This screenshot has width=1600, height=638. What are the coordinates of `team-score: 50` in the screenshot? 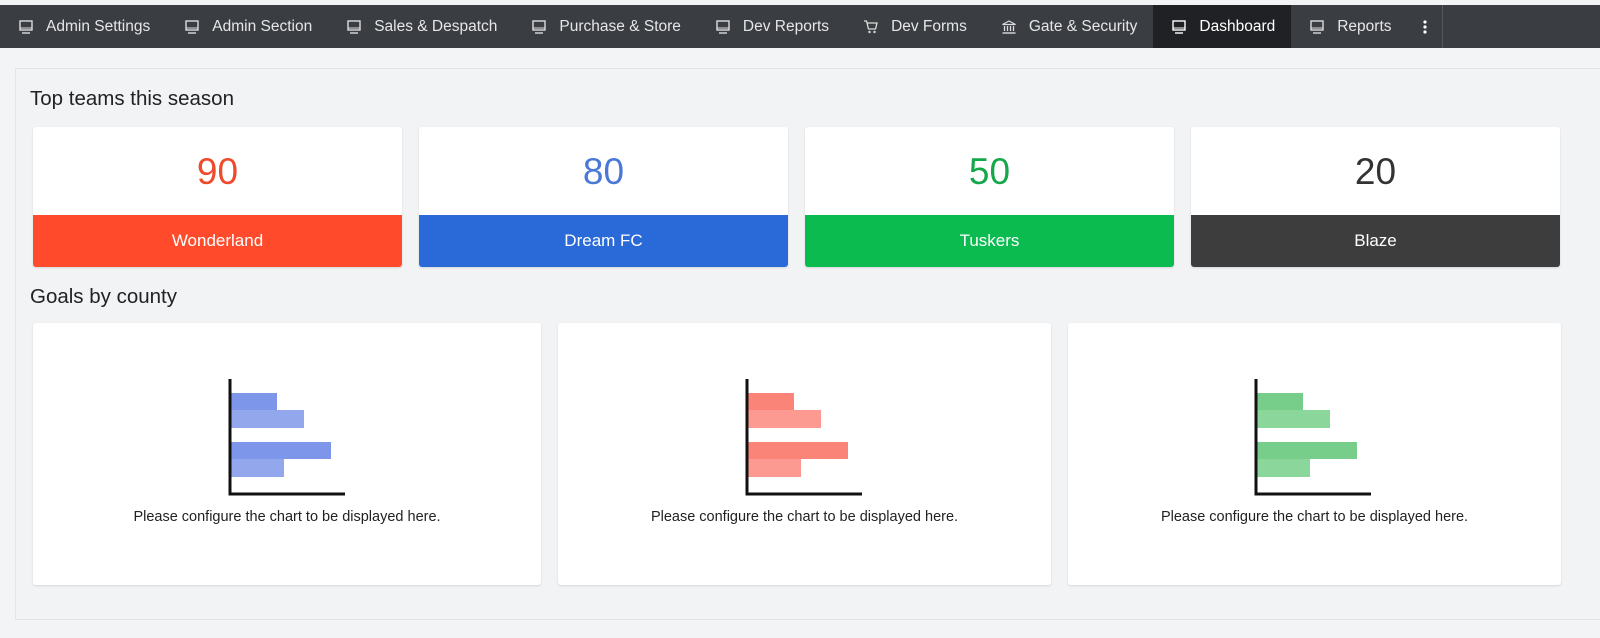 It's located at (989, 171).